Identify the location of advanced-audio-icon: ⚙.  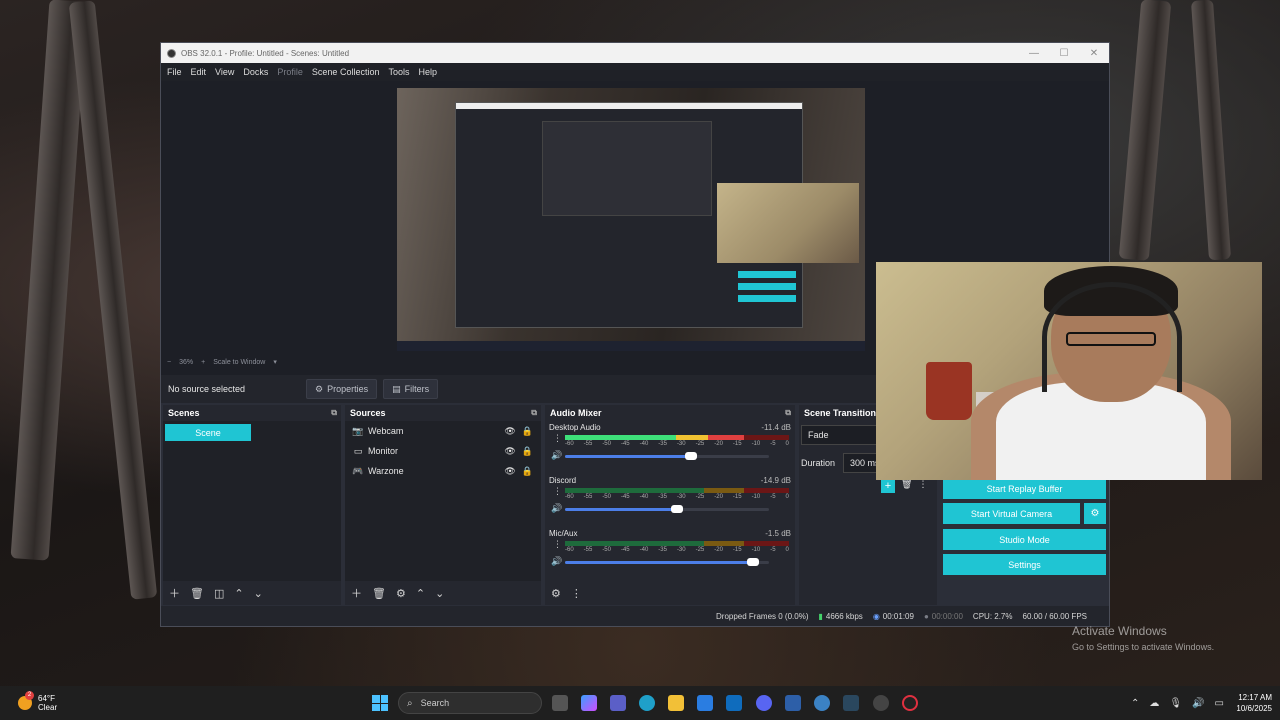
(556, 593).